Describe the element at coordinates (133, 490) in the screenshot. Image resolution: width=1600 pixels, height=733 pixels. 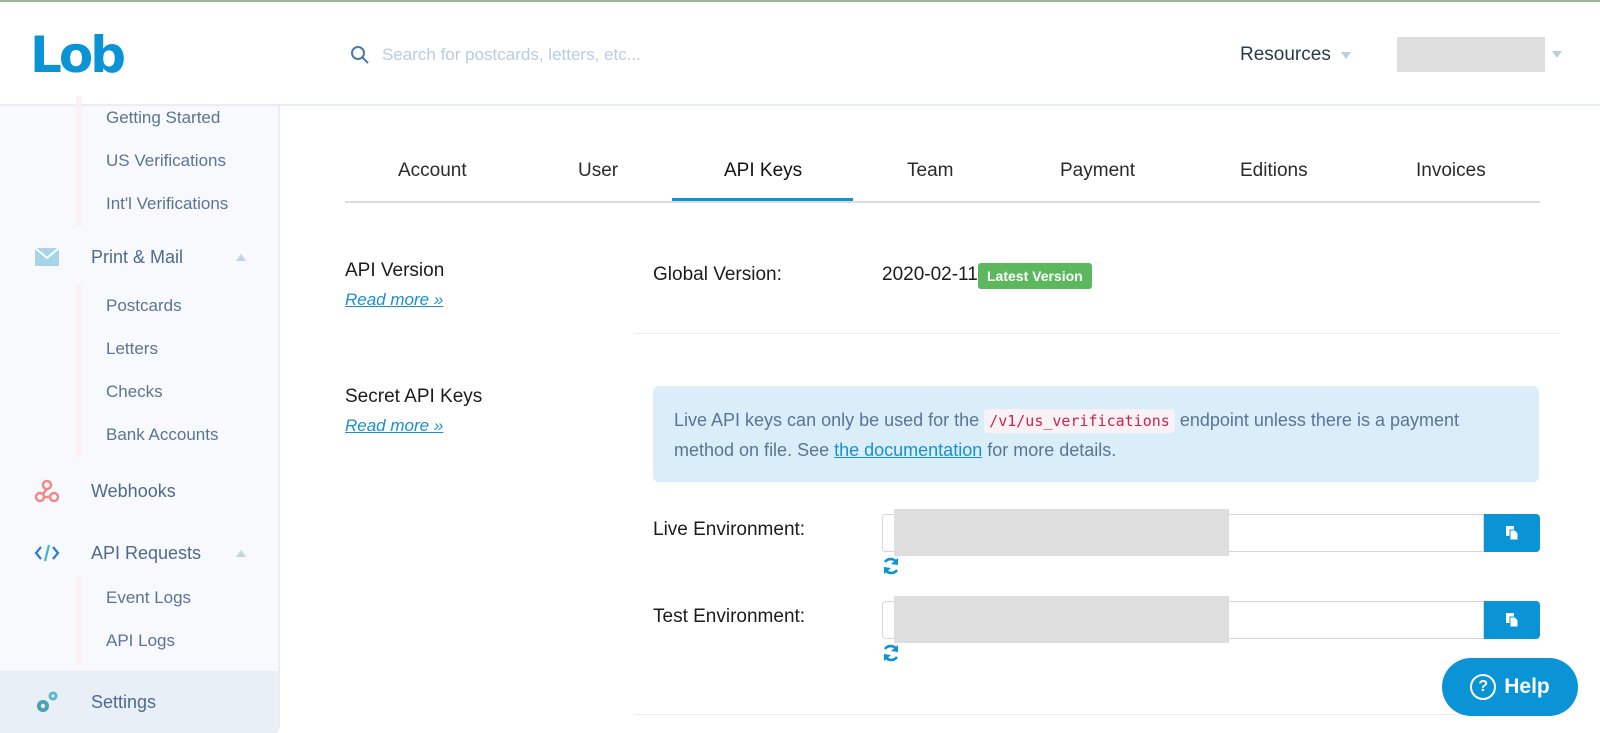
I see `sidebar-label: Webhooks` at that location.